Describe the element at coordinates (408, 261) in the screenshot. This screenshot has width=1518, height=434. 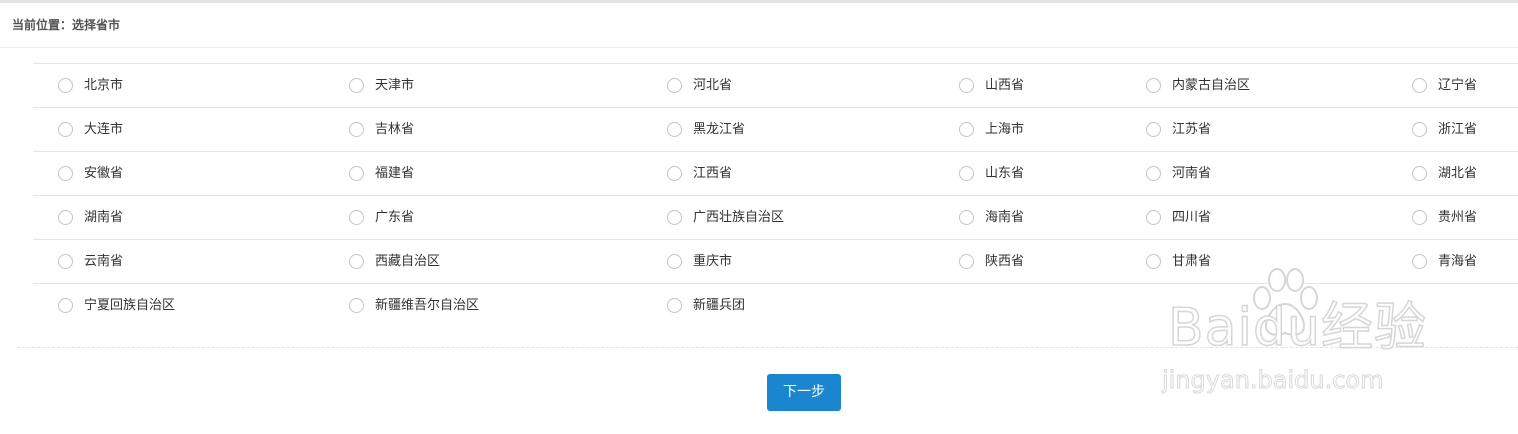
I see `province-label: 西藏自治区` at that location.